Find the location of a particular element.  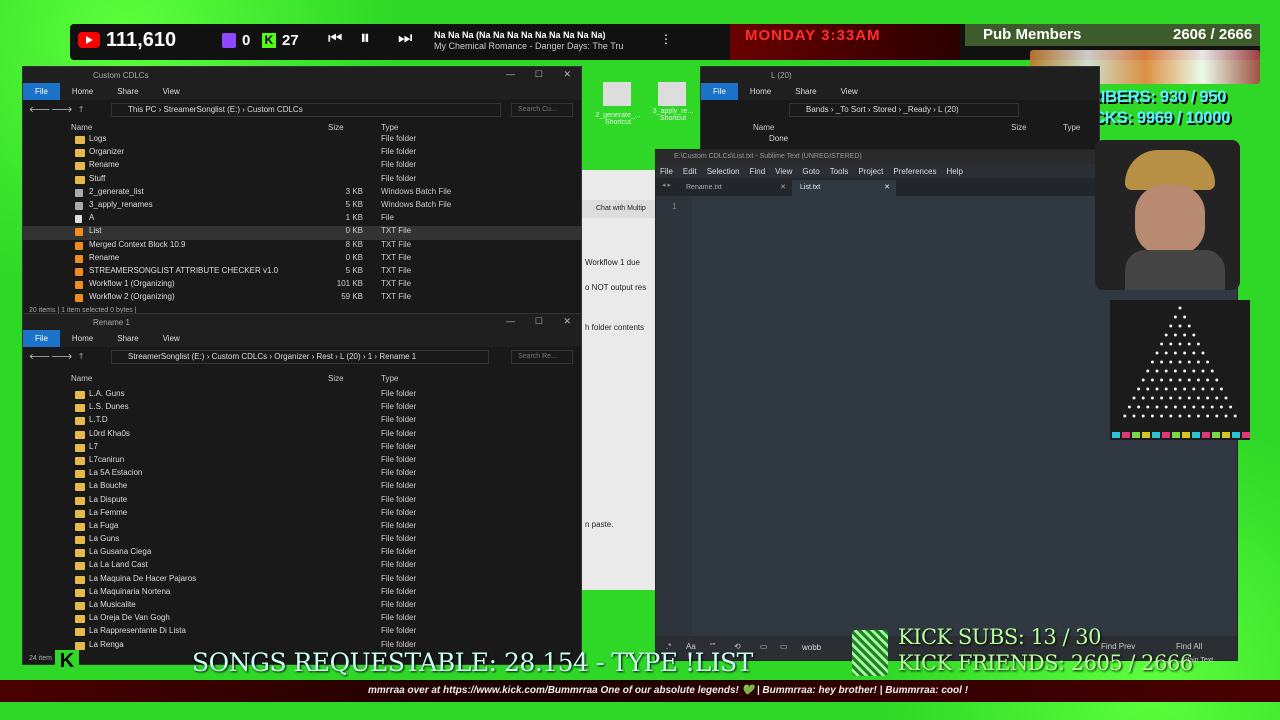

list-item: Workflow 1 (Organizing) 101 KB TXT File is located at coordinates (302, 285).